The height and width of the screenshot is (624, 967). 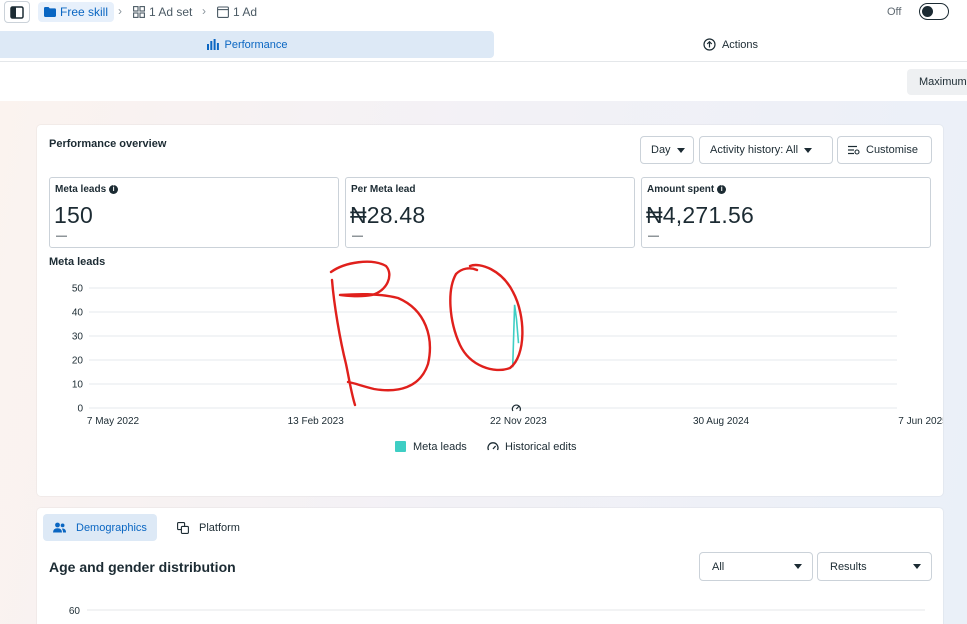 What do you see at coordinates (113, 421) in the screenshot?
I see `x-tick-label: 7 May 2022` at bounding box center [113, 421].